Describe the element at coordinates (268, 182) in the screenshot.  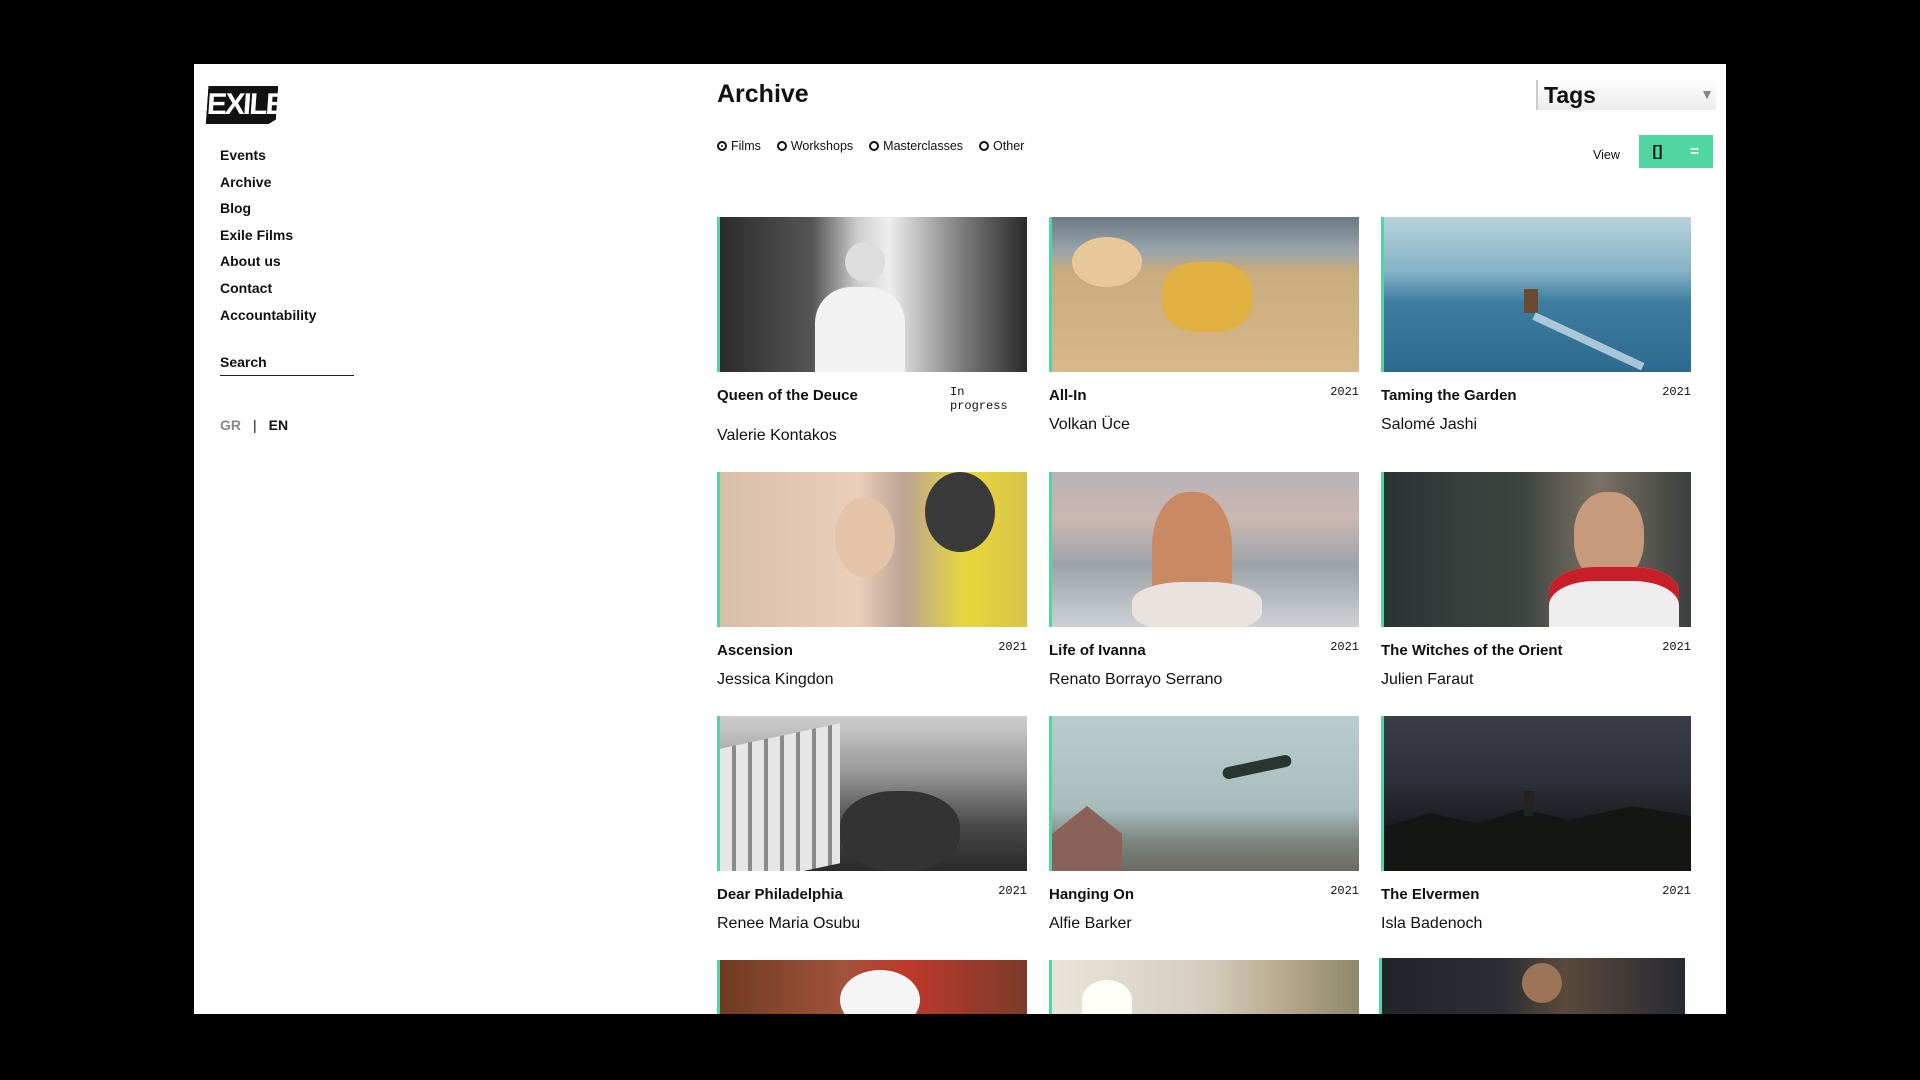
I see `nav-item-archive: Archive` at that location.